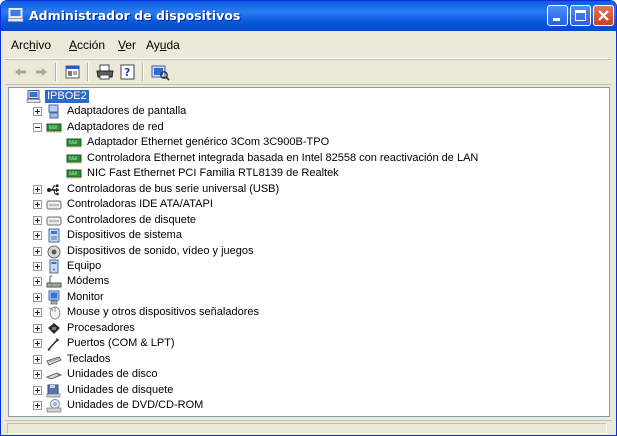  I want to click on menu-ayuda: Ayuda, so click(163, 45).